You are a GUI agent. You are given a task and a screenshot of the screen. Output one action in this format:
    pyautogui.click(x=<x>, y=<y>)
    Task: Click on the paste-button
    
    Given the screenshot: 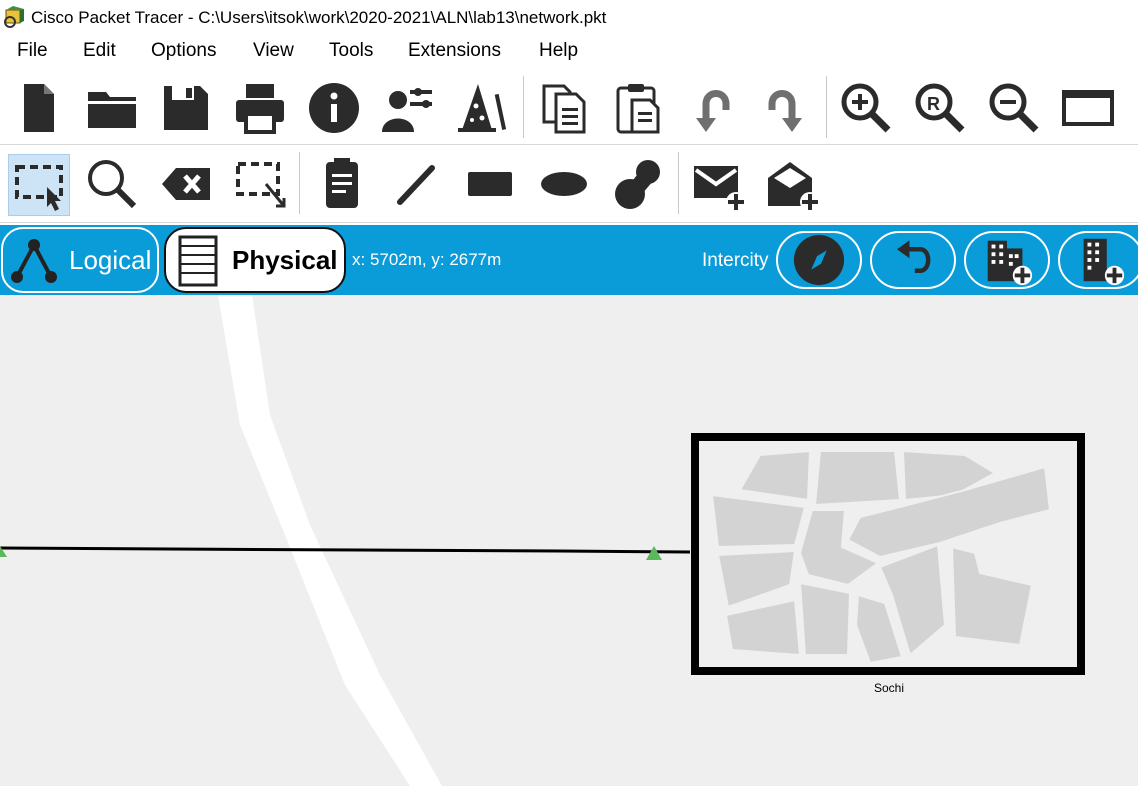 What is the action you would take?
    pyautogui.click(x=638, y=108)
    